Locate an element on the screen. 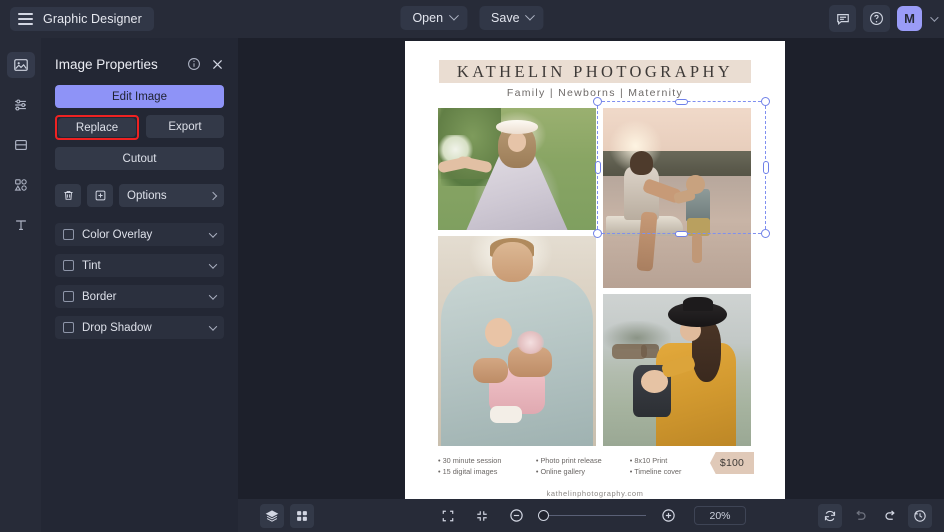 The image size is (944, 532). tool-rail is located at coordinates (20, 285).